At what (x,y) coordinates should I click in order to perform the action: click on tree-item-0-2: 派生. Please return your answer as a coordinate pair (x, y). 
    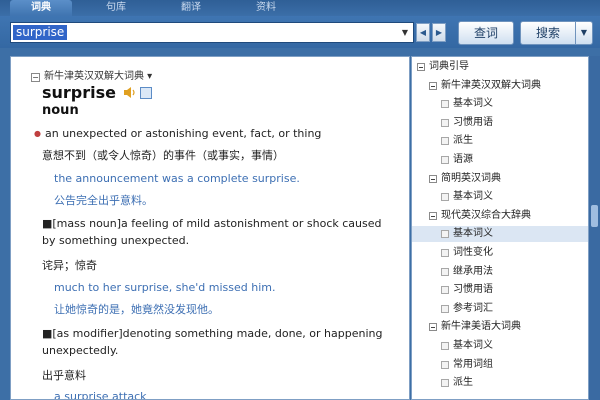
    Looking at the image, I should click on (500, 141).